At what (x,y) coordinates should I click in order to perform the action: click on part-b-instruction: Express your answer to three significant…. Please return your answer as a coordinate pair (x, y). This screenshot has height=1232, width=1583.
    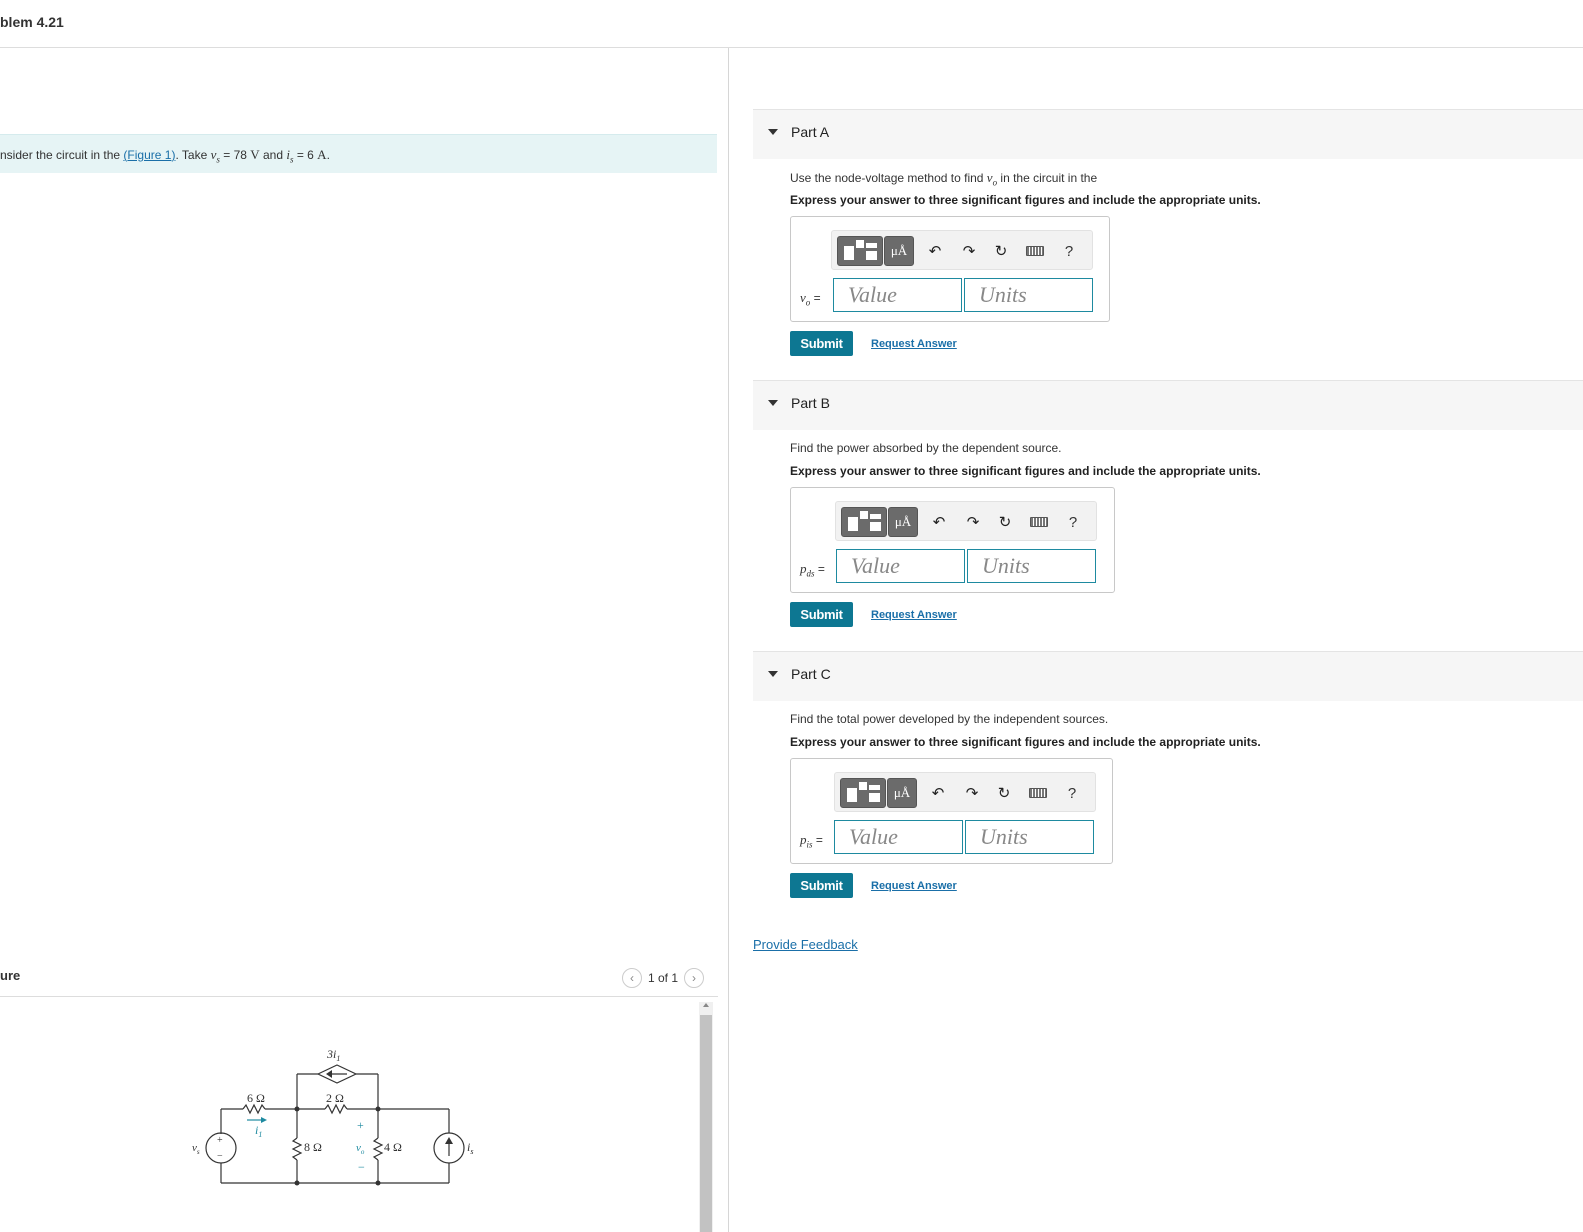
    Looking at the image, I should click on (1025, 471).